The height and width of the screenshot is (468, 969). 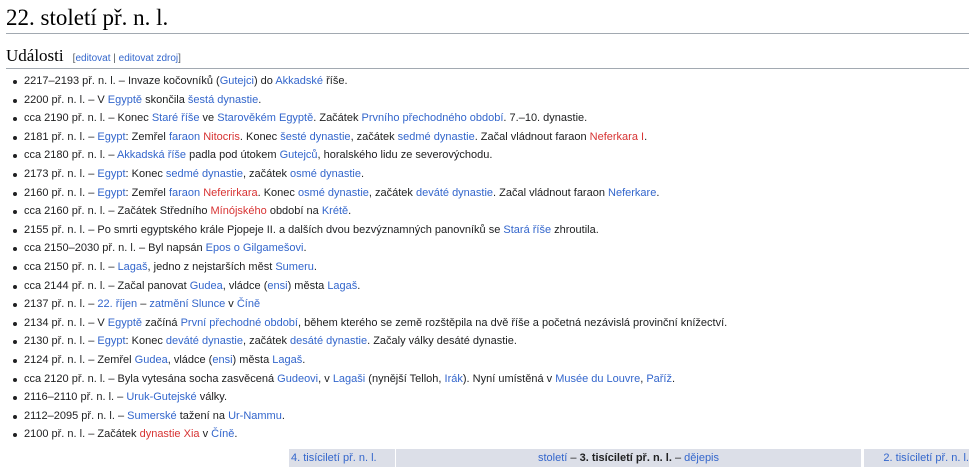 What do you see at coordinates (230, 193) in the screenshot?
I see `redlink: Neferirkara` at bounding box center [230, 193].